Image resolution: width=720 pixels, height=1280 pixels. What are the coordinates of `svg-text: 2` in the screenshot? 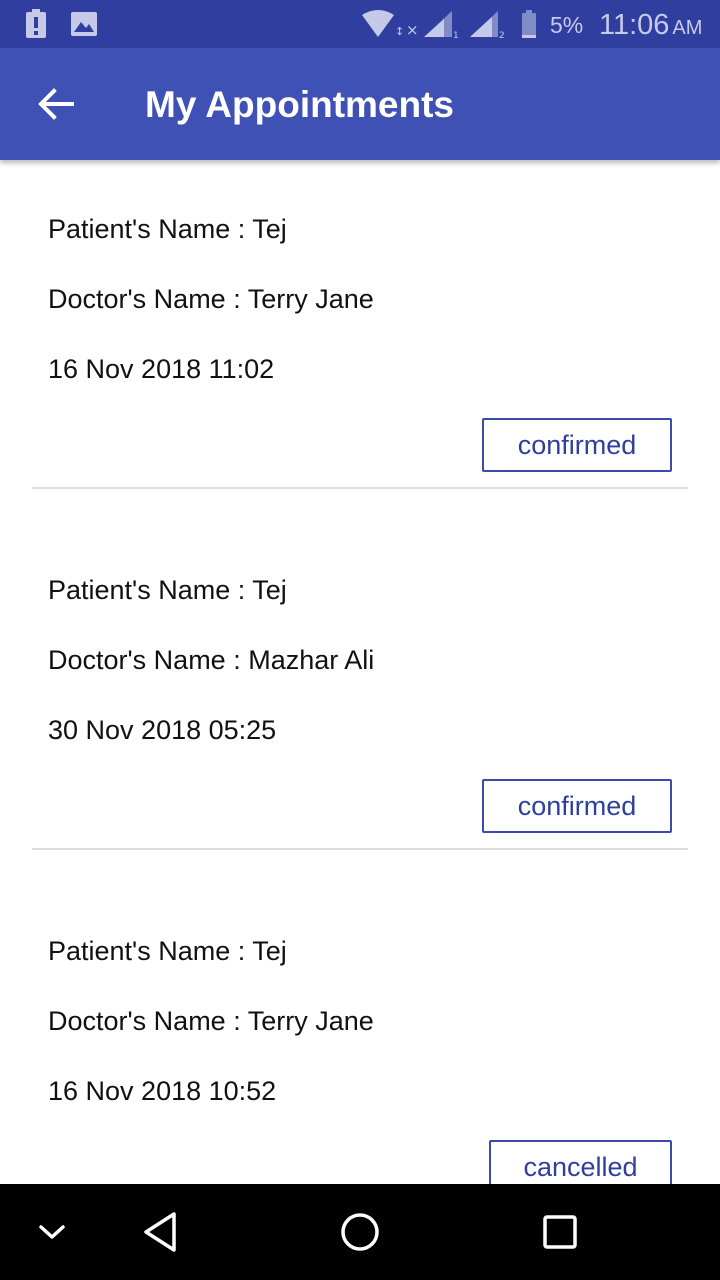 It's located at (502, 35).